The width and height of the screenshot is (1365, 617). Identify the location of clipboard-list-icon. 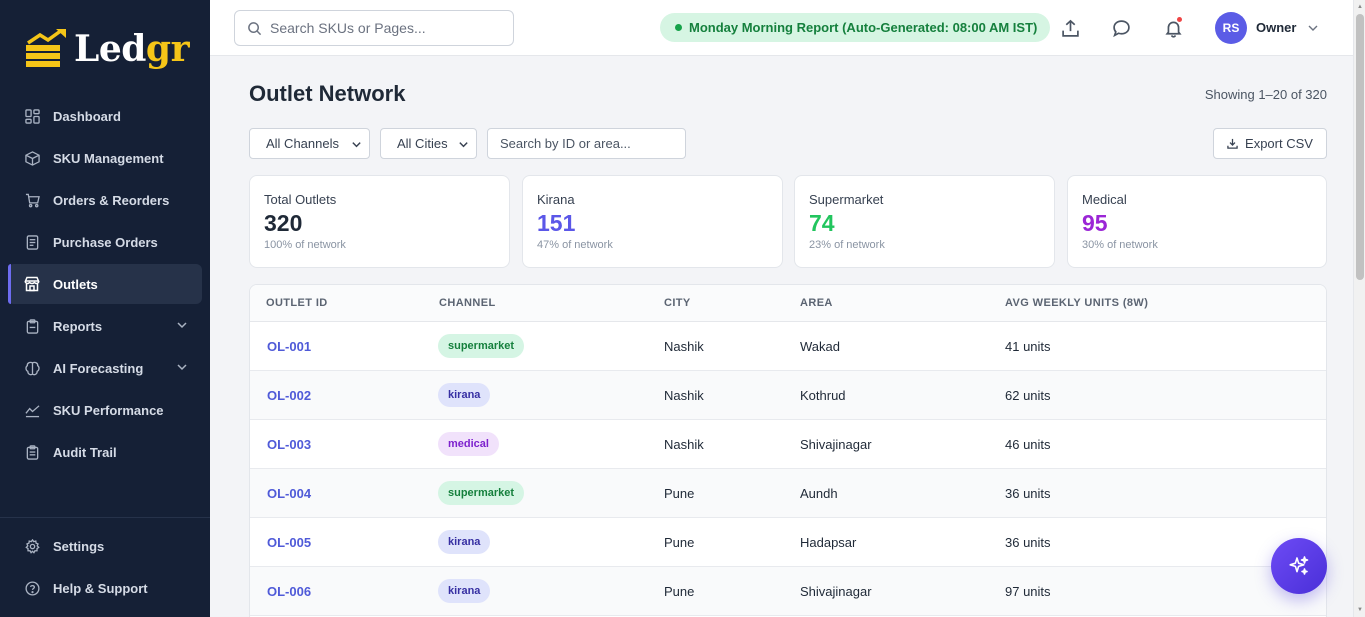
(32, 452).